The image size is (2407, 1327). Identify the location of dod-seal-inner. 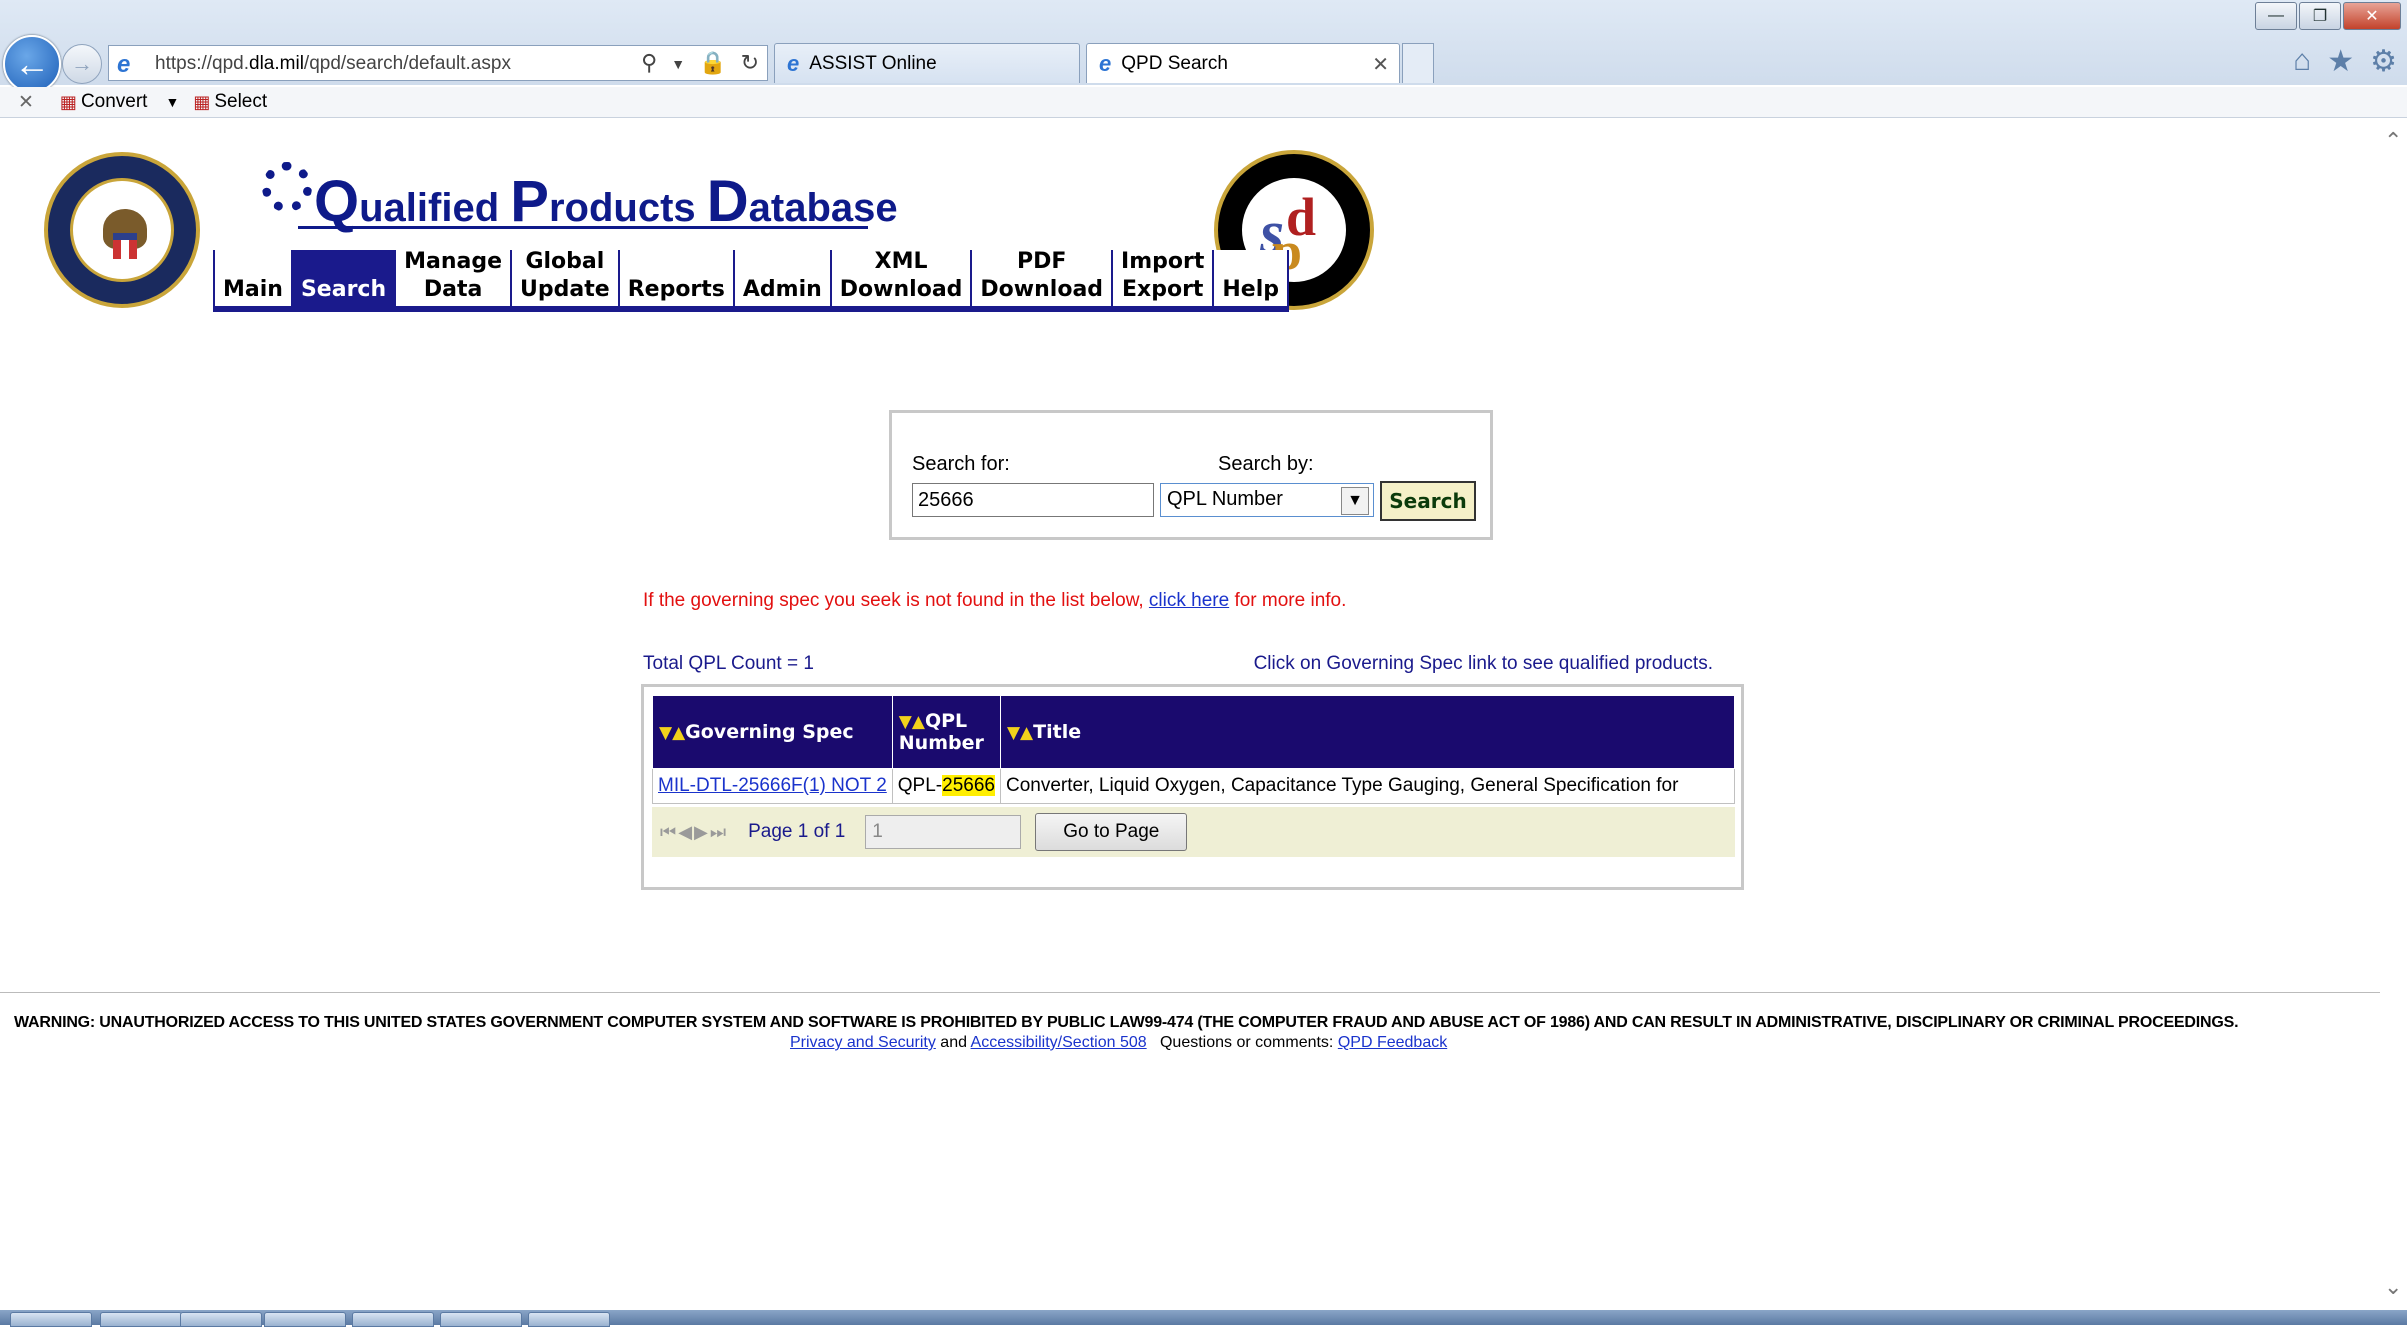
(122, 230).